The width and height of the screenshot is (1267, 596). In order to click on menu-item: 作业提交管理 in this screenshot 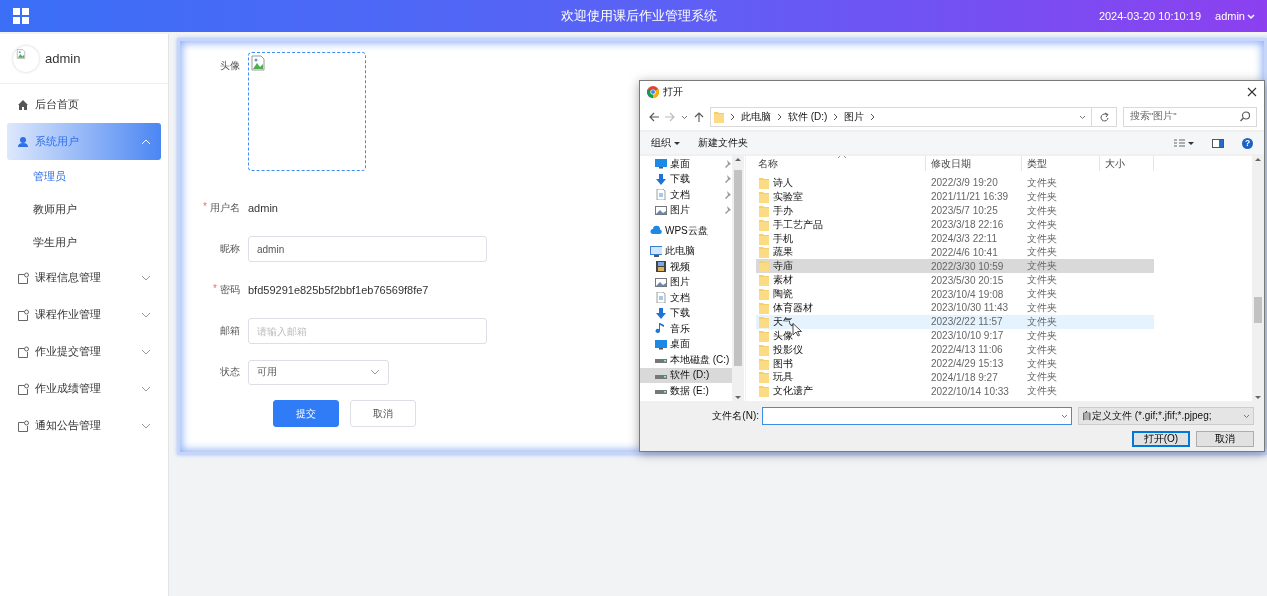, I will do `click(84, 351)`.